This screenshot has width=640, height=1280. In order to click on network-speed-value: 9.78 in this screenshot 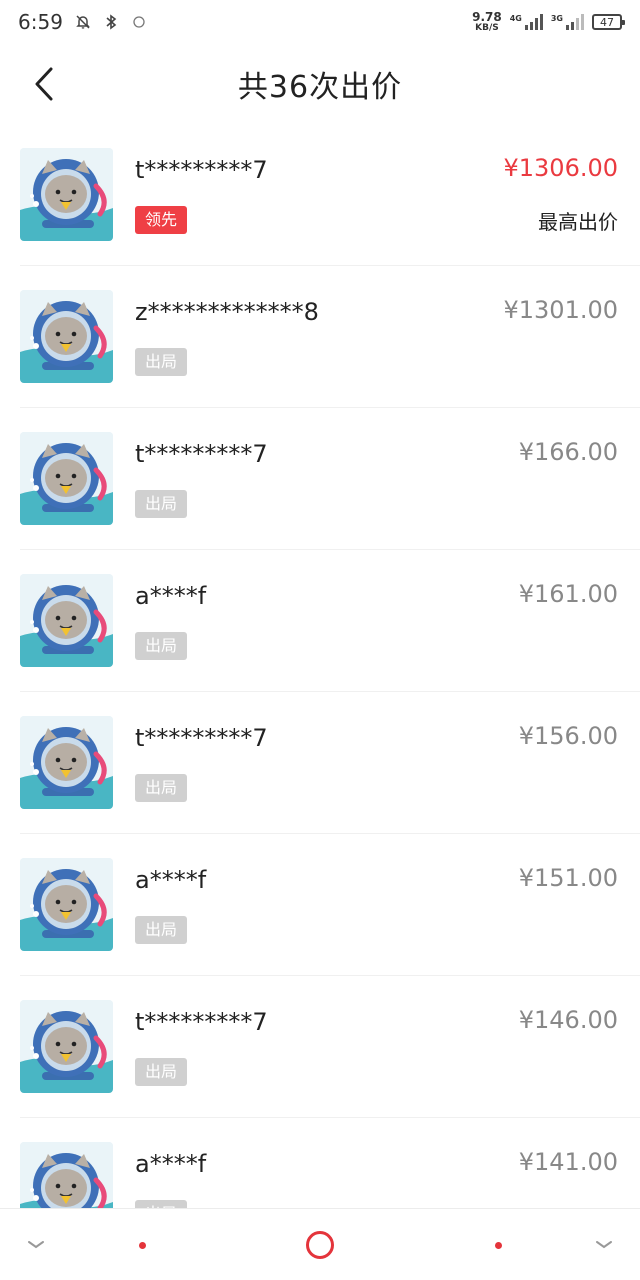, I will do `click(487, 17)`.